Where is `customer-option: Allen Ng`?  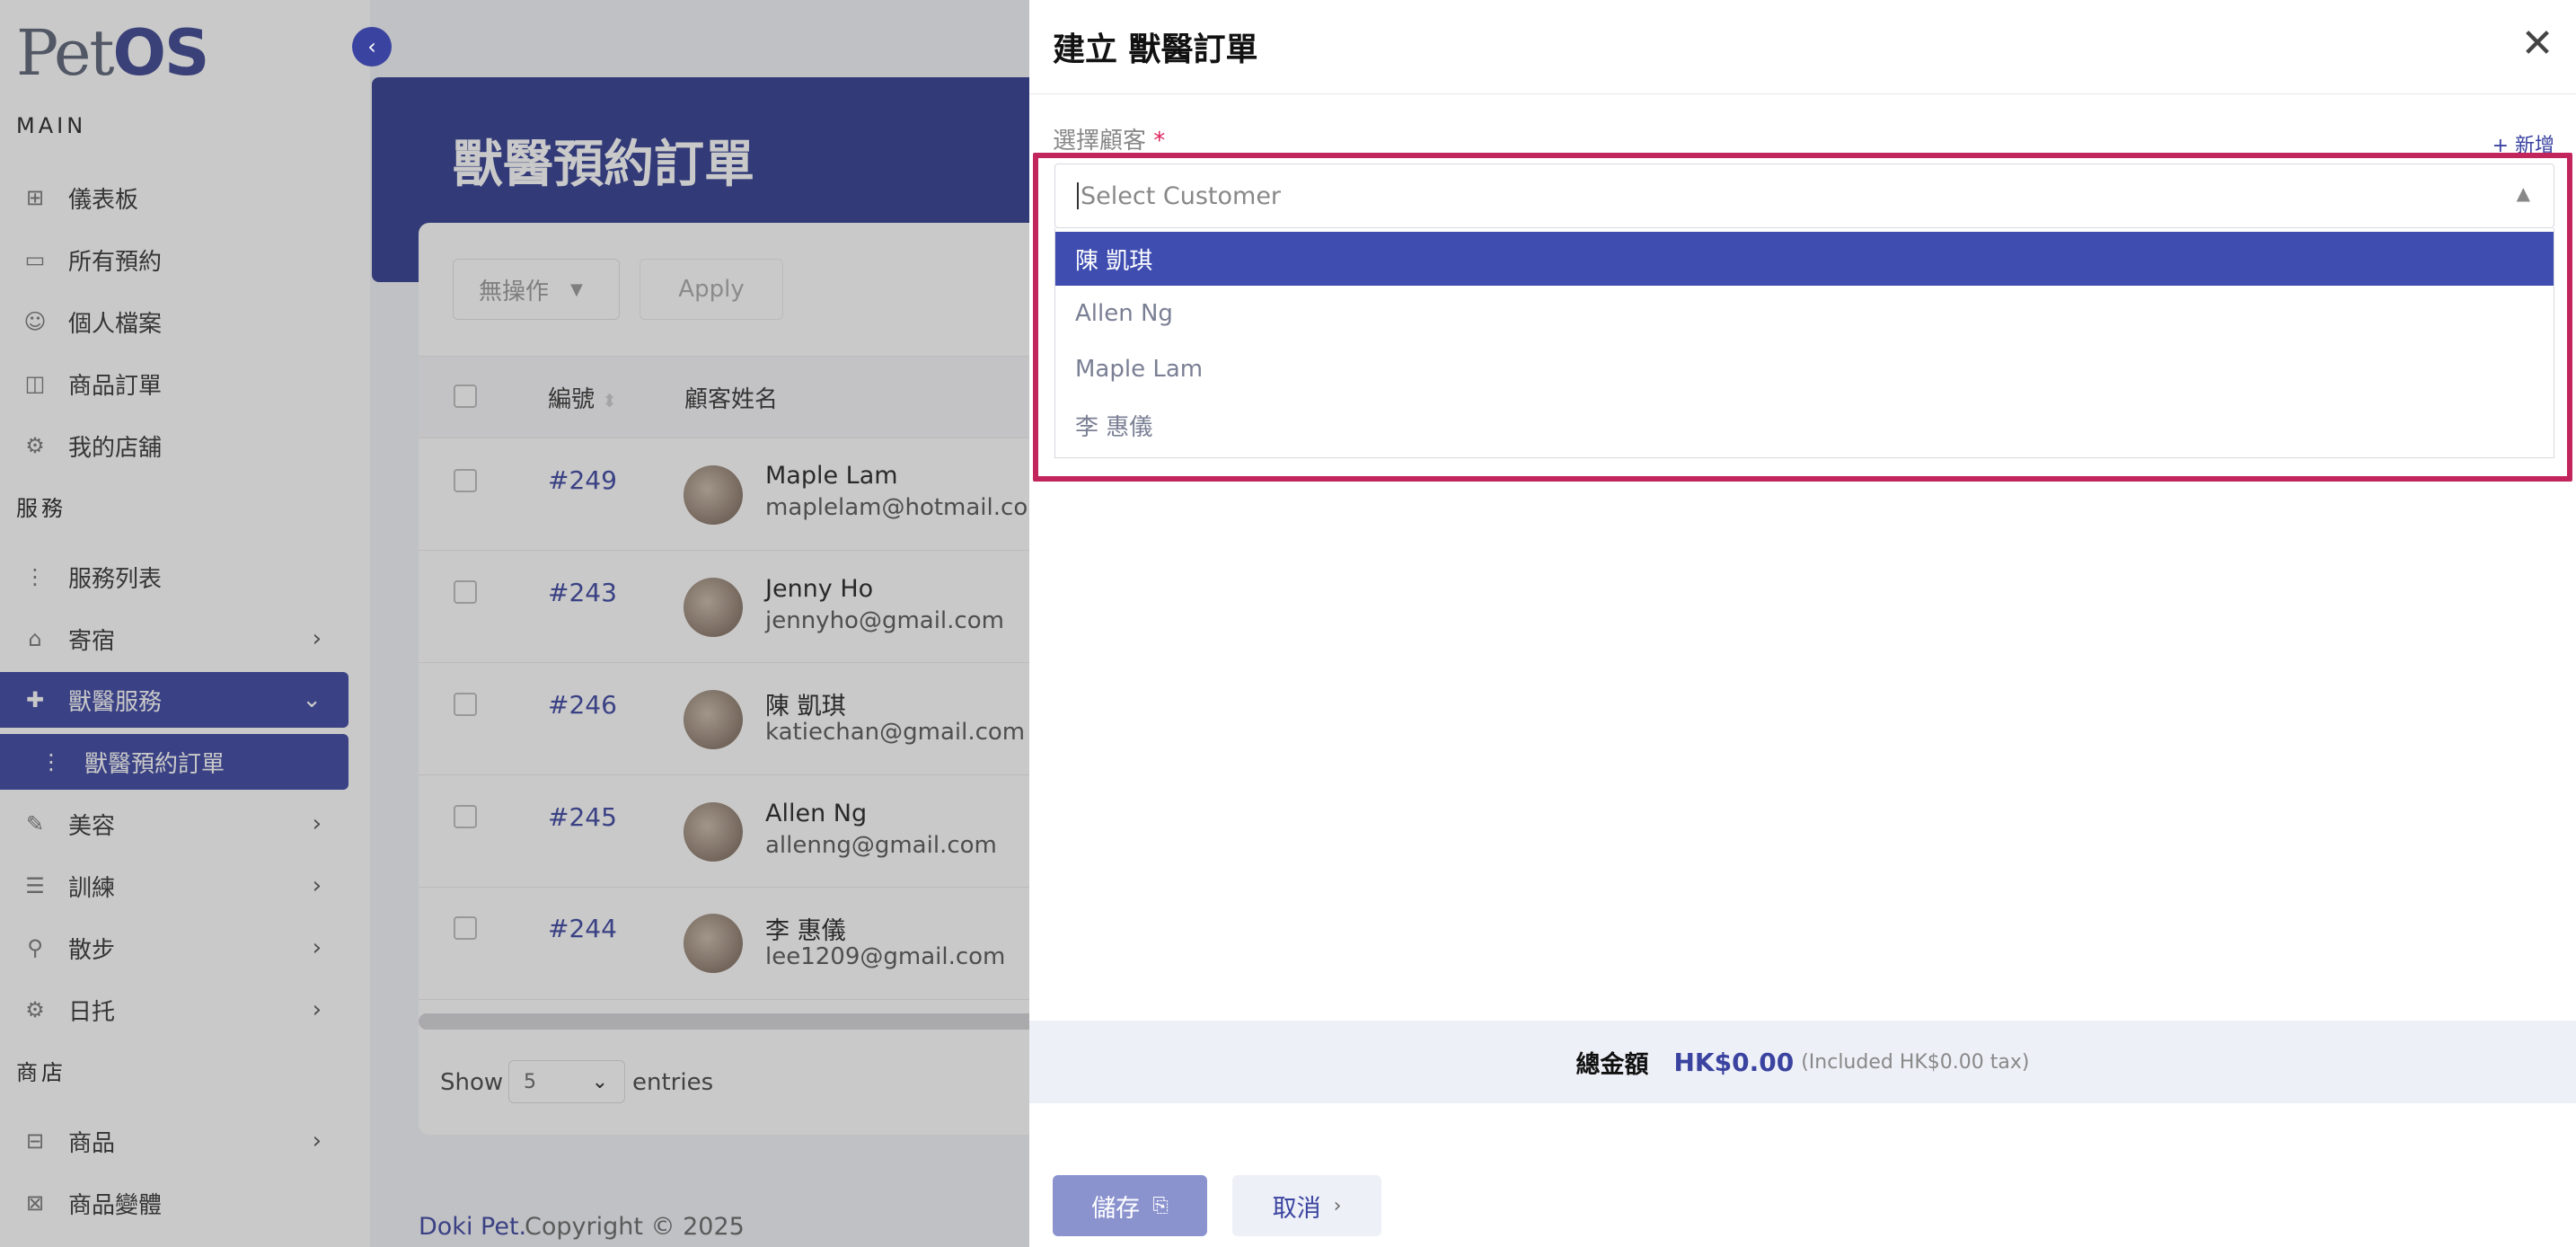 customer-option: Allen Ng is located at coordinates (1804, 313).